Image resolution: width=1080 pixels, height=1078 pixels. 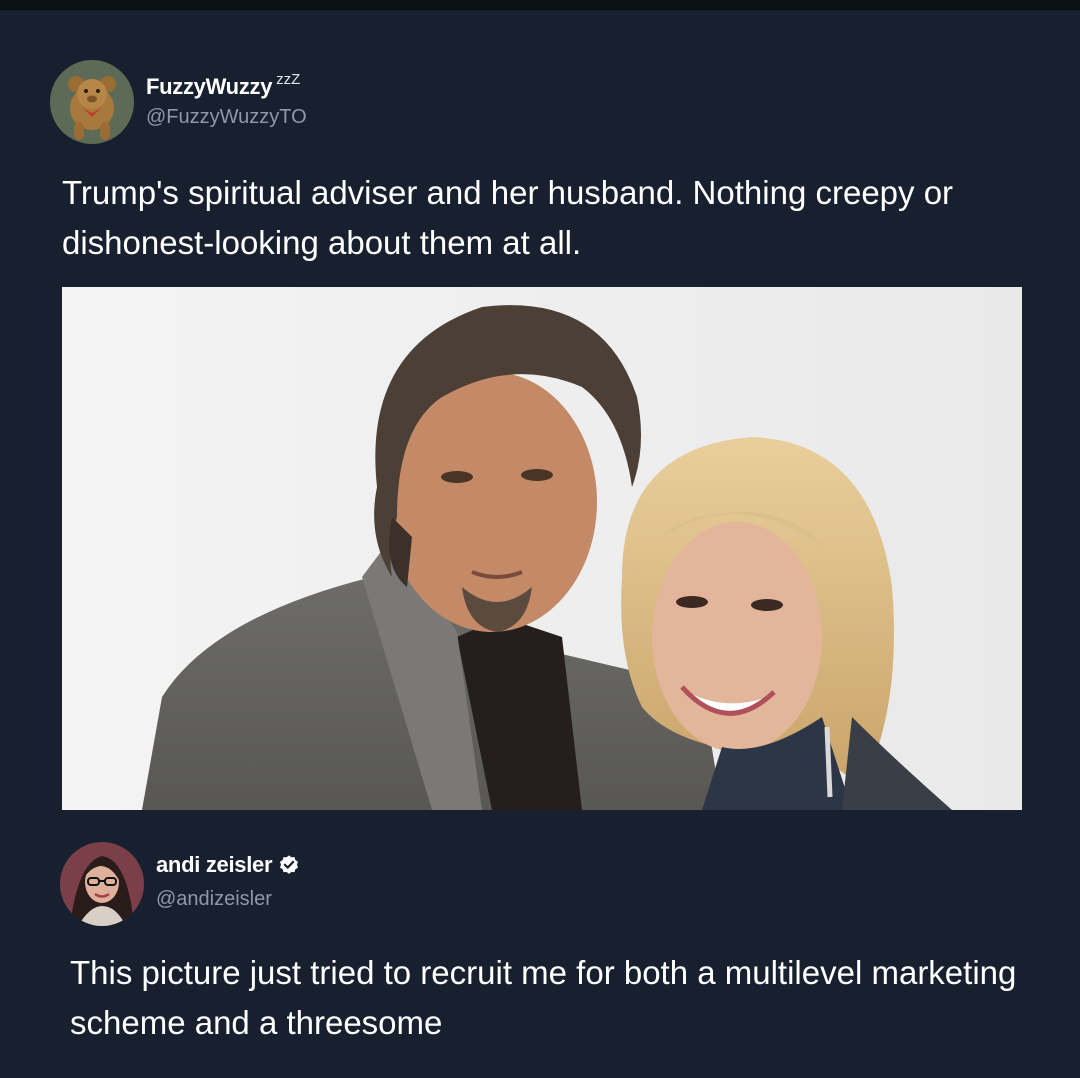 What do you see at coordinates (214, 865) in the screenshot?
I see `author-display-name: andi zeisler` at bounding box center [214, 865].